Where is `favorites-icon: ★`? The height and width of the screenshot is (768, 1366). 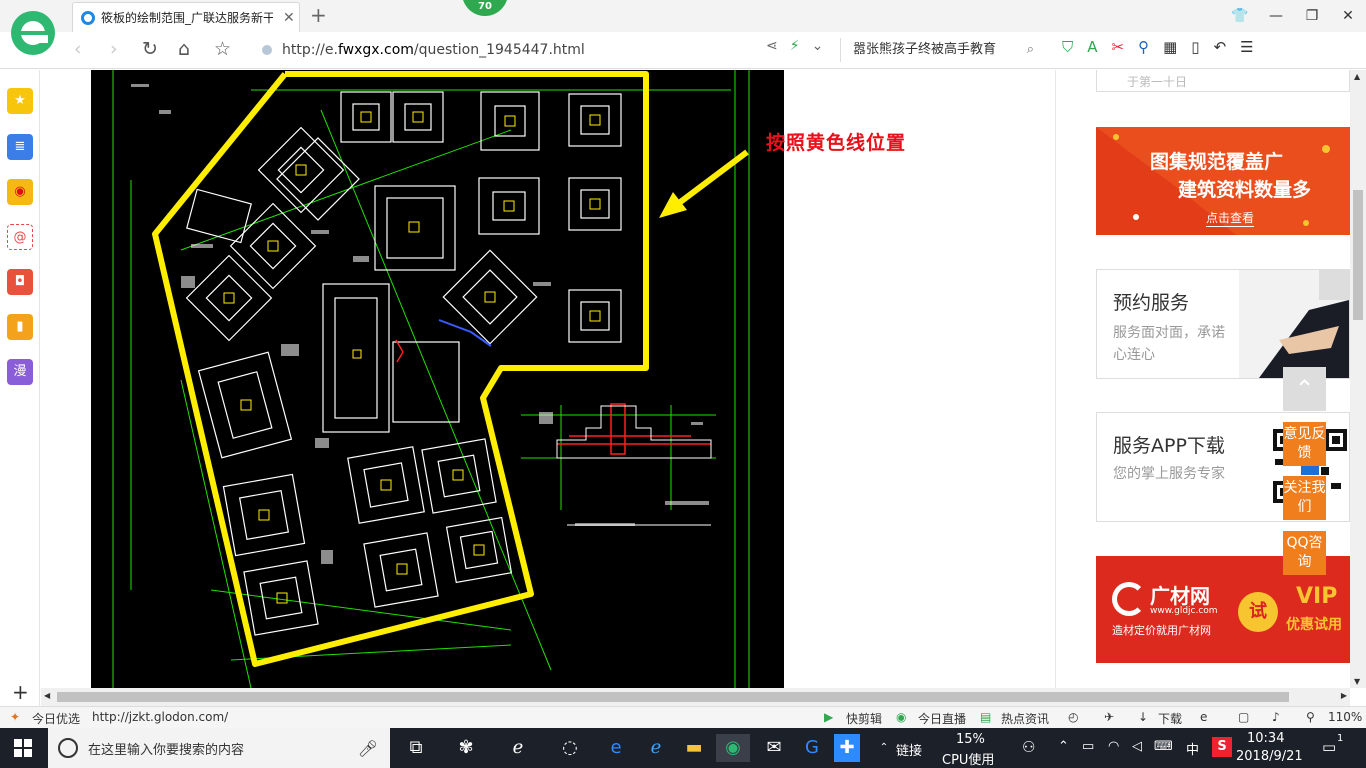
favorites-icon: ★ is located at coordinates (20, 101).